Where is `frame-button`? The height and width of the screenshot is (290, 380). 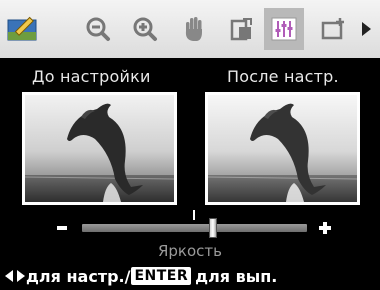
frame-button is located at coordinates (334, 29).